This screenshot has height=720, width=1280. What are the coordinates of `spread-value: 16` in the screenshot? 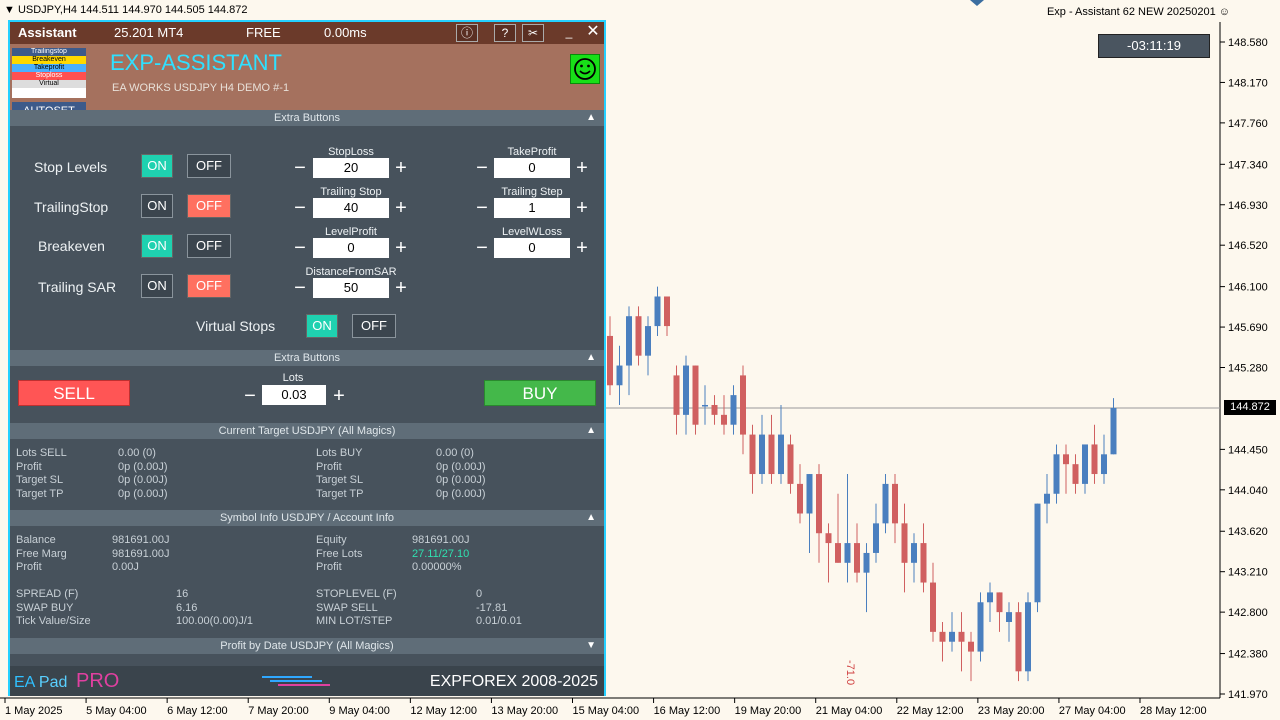 It's located at (182, 594).